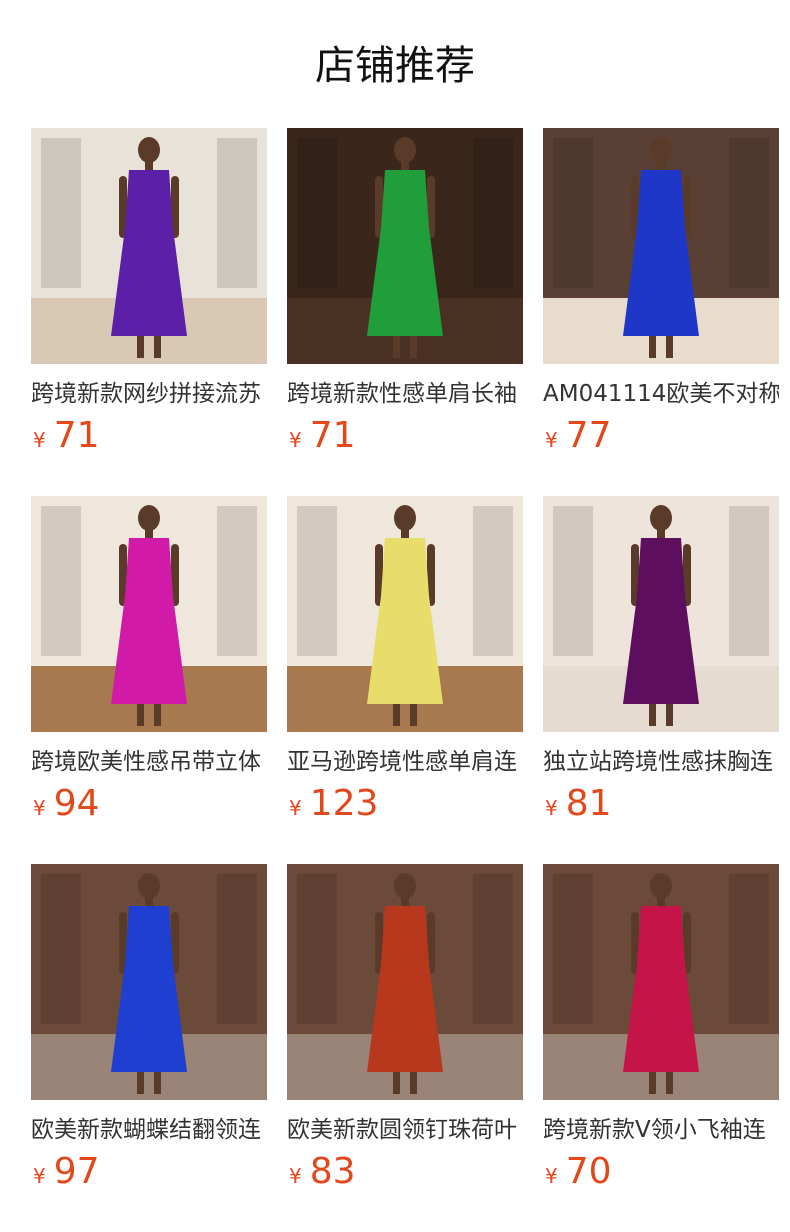 The width and height of the screenshot is (790, 1232). I want to click on price-amount: 97, so click(76, 1171).